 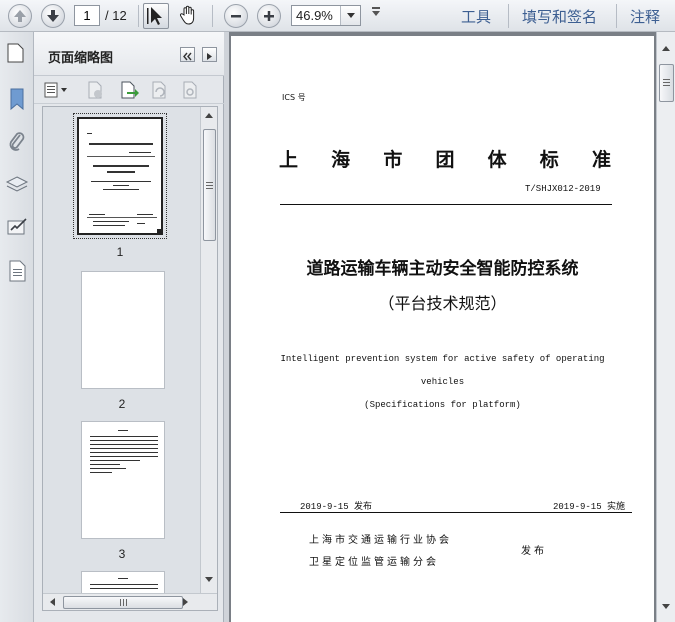 What do you see at coordinates (350, 15) in the screenshot?
I see `chevron-down-icon` at bounding box center [350, 15].